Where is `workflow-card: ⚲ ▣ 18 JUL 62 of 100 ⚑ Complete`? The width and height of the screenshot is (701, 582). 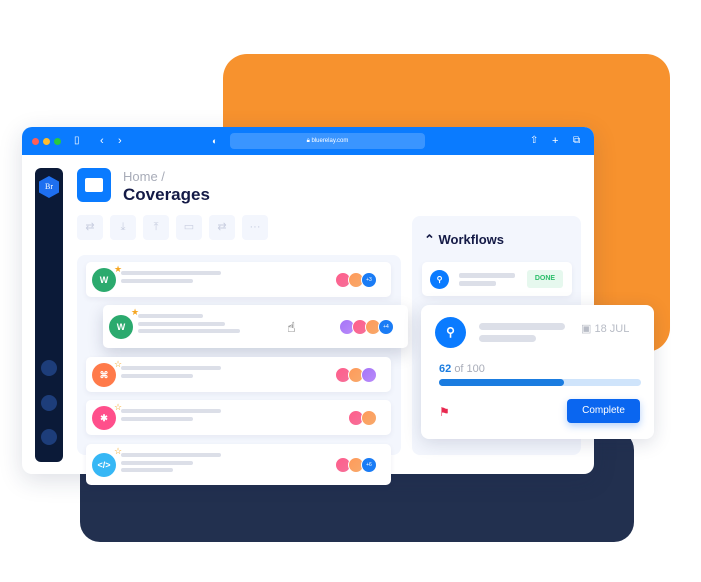 workflow-card: ⚲ ▣ 18 JUL 62 of 100 ⚑ Complete is located at coordinates (537, 372).